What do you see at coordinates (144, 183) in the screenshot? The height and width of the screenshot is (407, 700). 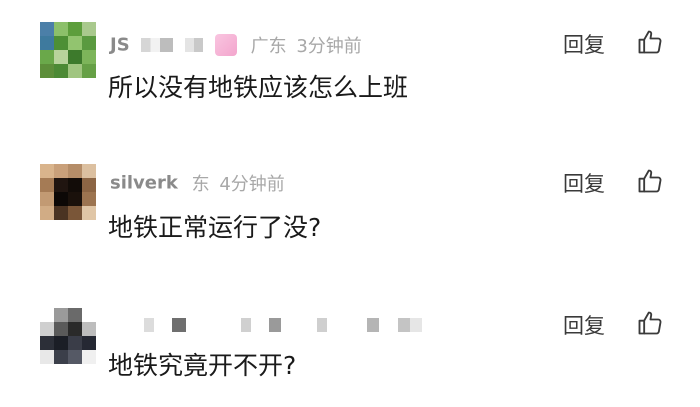 I see `username: silverk` at bounding box center [144, 183].